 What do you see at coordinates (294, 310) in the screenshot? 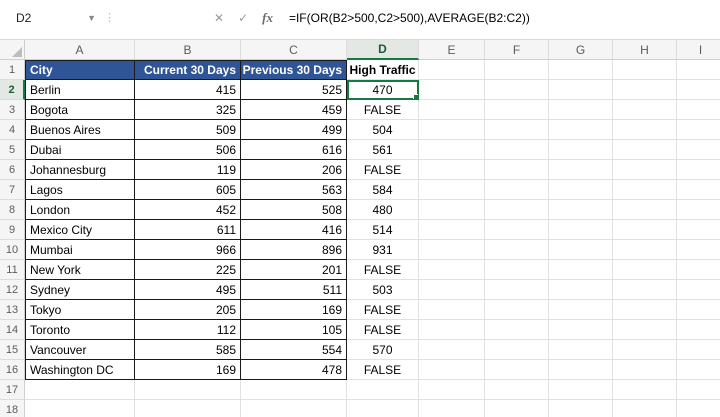
I see `cell-C13: 169` at bounding box center [294, 310].